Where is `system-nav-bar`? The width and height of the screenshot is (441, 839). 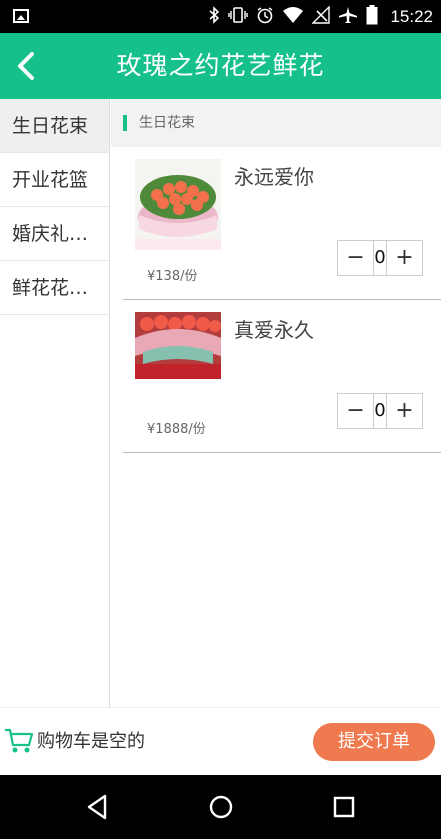 system-nav-bar is located at coordinates (220, 807).